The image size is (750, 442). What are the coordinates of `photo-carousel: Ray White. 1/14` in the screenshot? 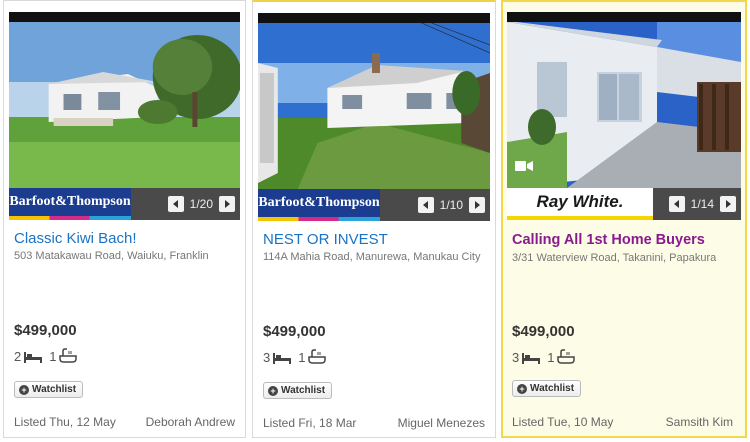 It's located at (624, 116).